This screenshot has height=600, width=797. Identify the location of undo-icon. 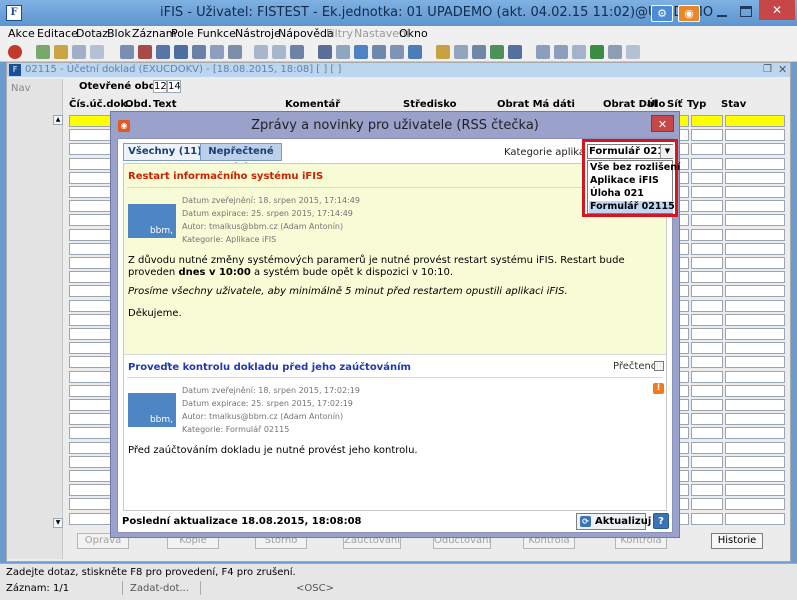
(79, 52).